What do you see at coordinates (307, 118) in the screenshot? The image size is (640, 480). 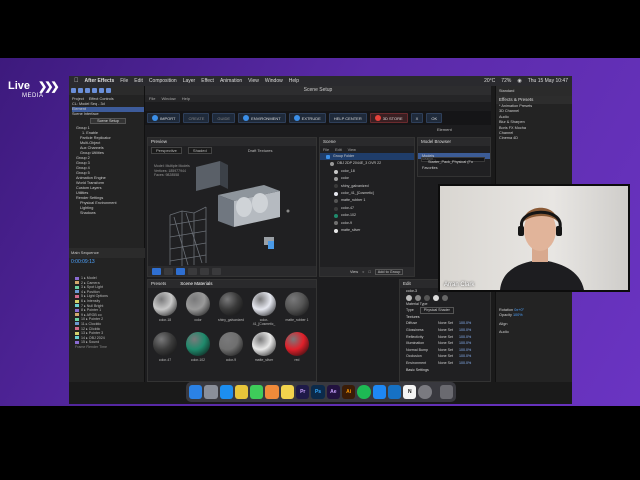 I see `extrude-button: EXTRUDE` at bounding box center [307, 118].